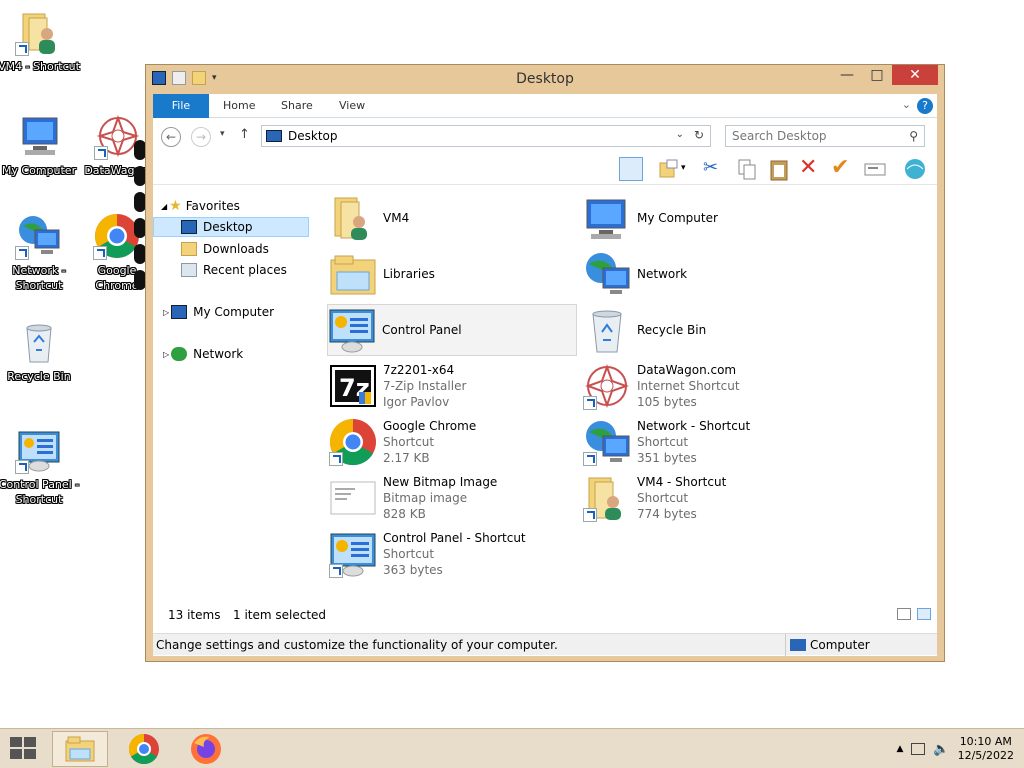 The width and height of the screenshot is (1024, 768). What do you see at coordinates (827, 645) in the screenshot?
I see `status-location: Computer` at bounding box center [827, 645].